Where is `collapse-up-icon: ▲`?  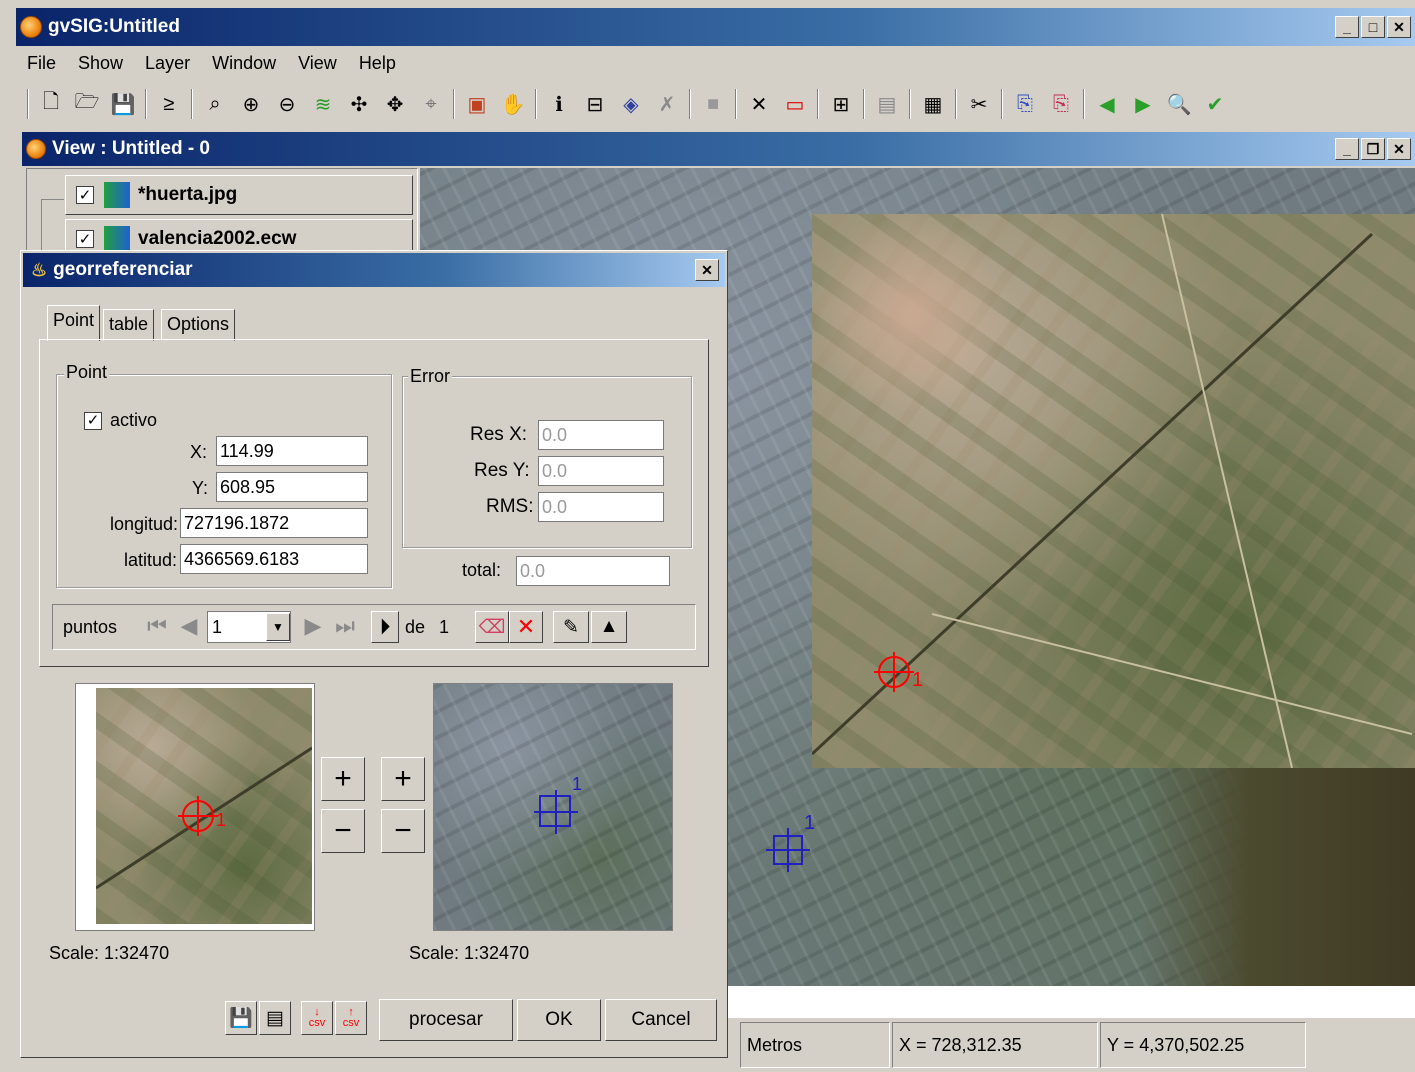
collapse-up-icon: ▲ is located at coordinates (609, 627).